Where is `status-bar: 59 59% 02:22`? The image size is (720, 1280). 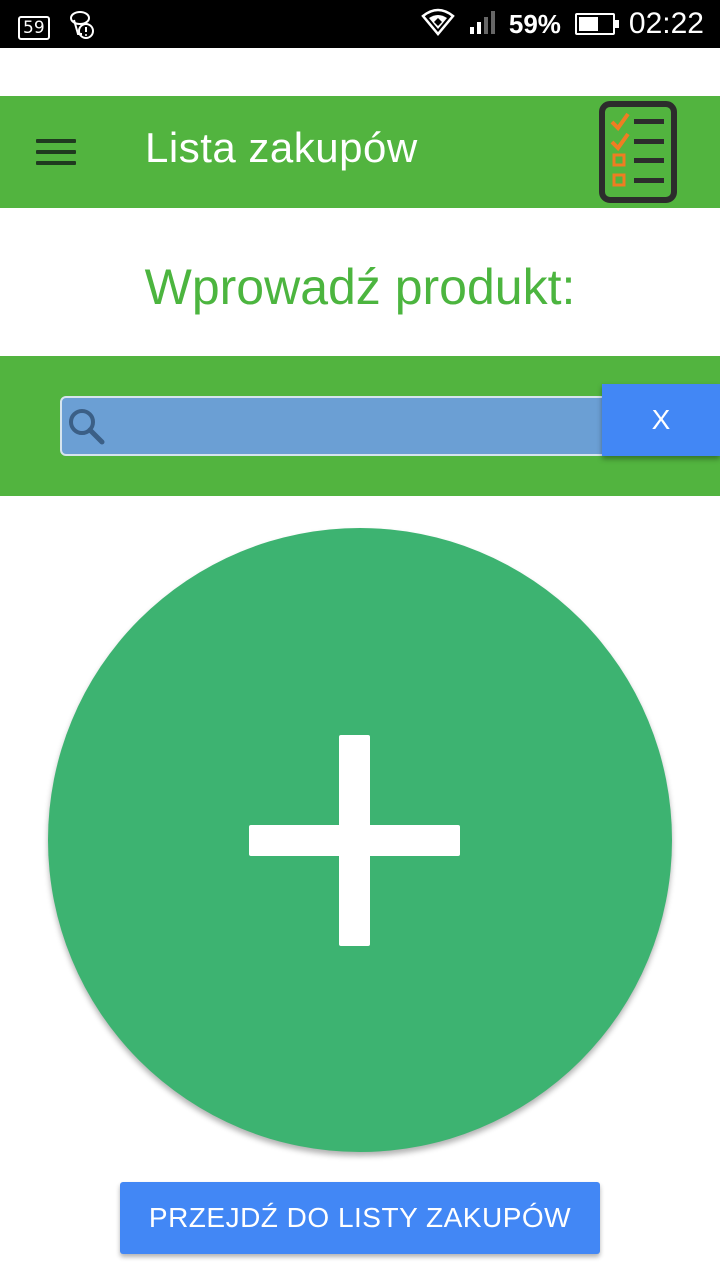 status-bar: 59 59% 02:22 is located at coordinates (360, 24).